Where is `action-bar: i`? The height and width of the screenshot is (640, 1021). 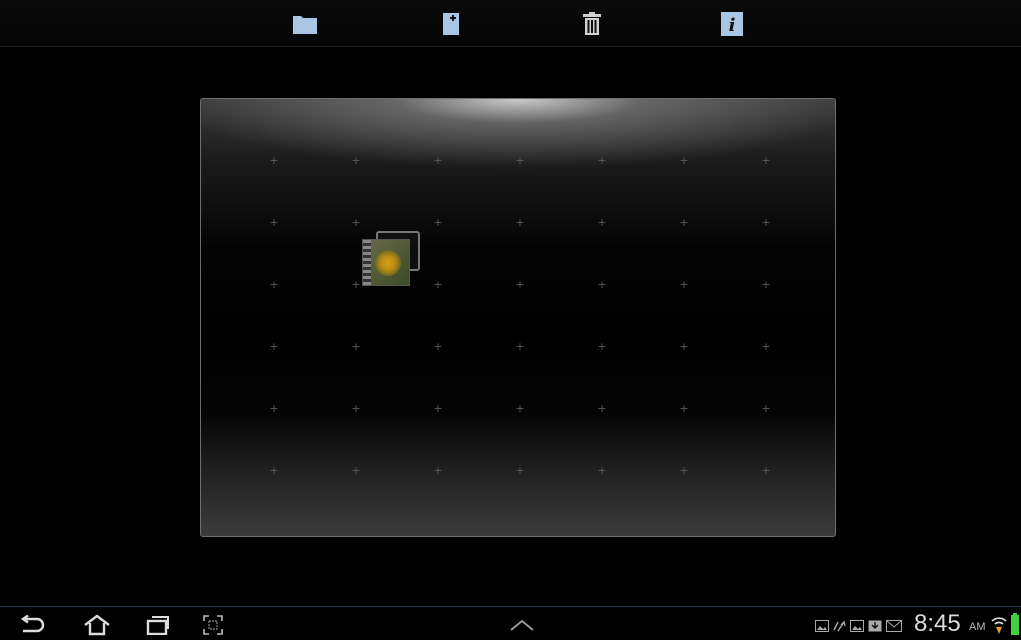 action-bar: i is located at coordinates (510, 23).